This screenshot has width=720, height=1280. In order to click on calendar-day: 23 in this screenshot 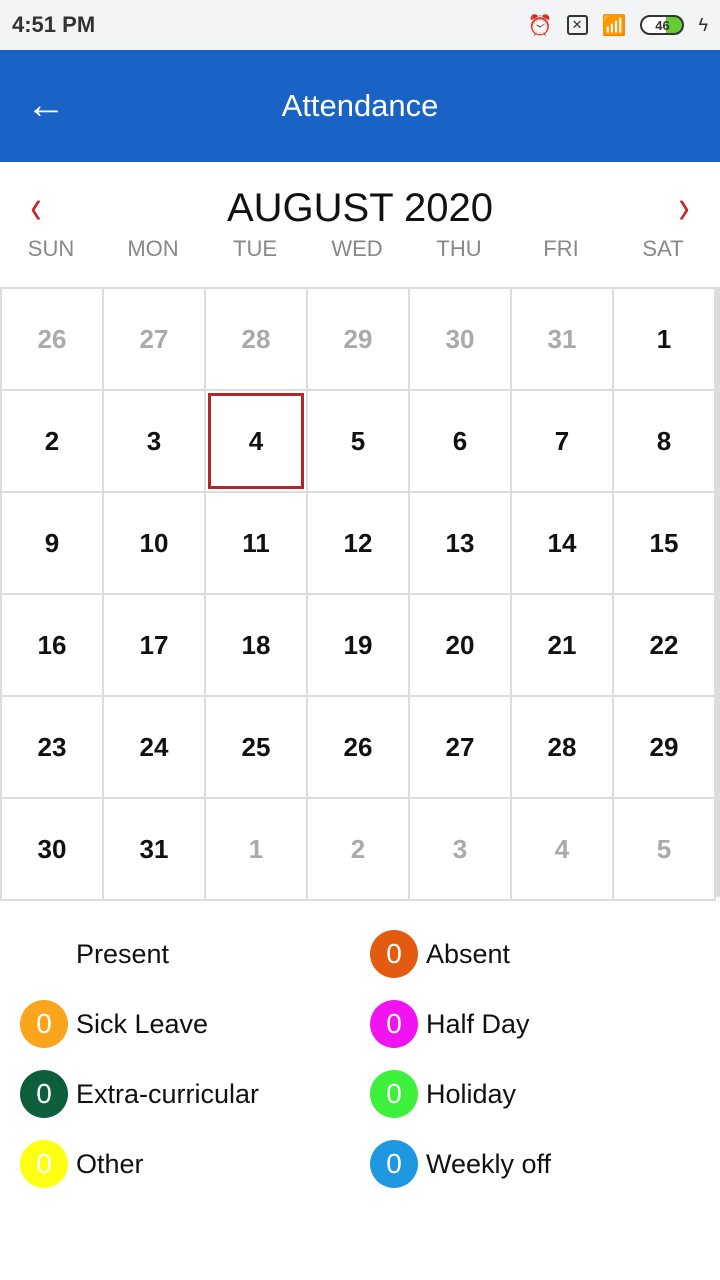, I will do `click(53, 748)`.